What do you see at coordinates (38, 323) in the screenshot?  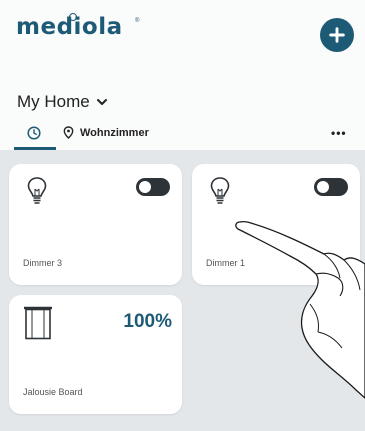 I see `blind-icon` at bounding box center [38, 323].